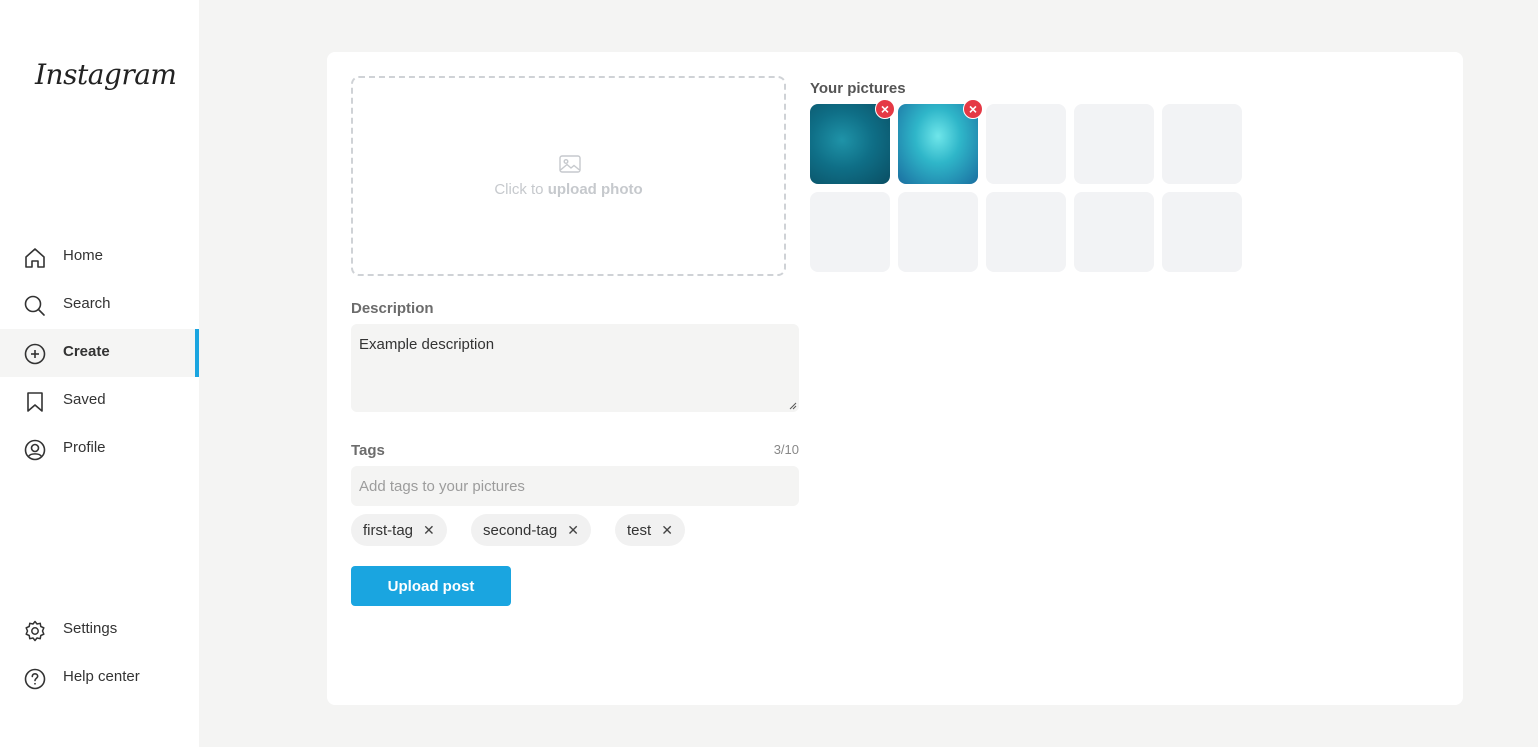  What do you see at coordinates (90, 628) in the screenshot?
I see `sidebar-item-label: Settings` at bounding box center [90, 628].